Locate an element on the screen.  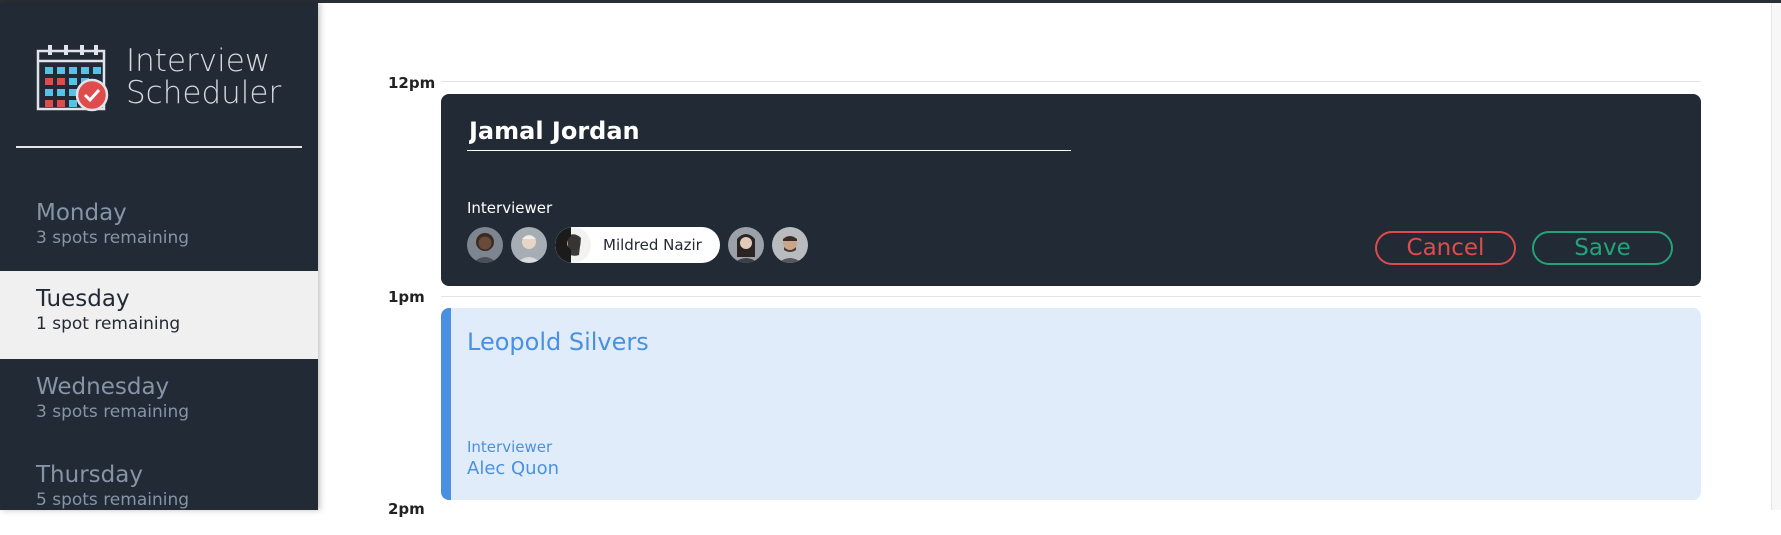
appointment-interviewer-label: Interviewer is located at coordinates (510, 447).